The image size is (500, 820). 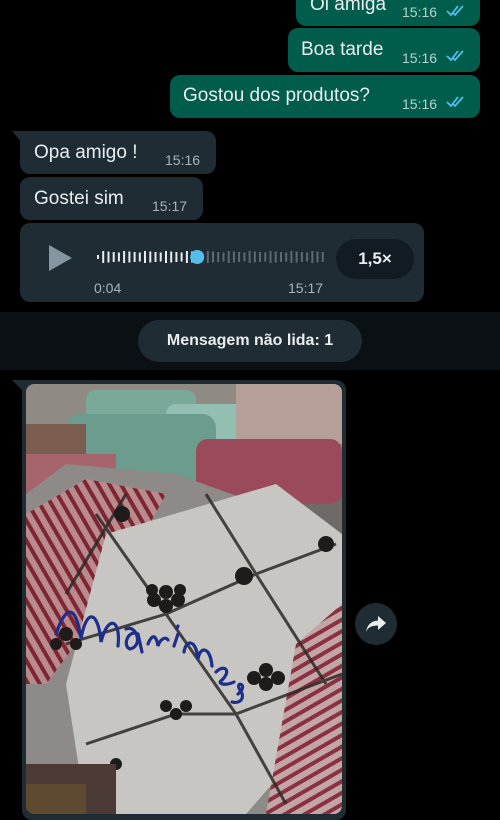 I want to click on message-bubble-outgoing: Boa tarde 15:16, so click(x=384, y=50).